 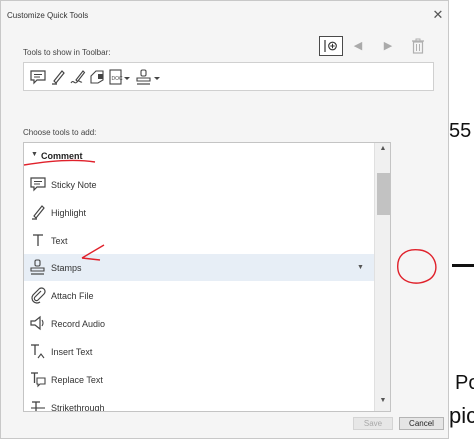 I want to click on trash-icon, so click(x=418, y=46).